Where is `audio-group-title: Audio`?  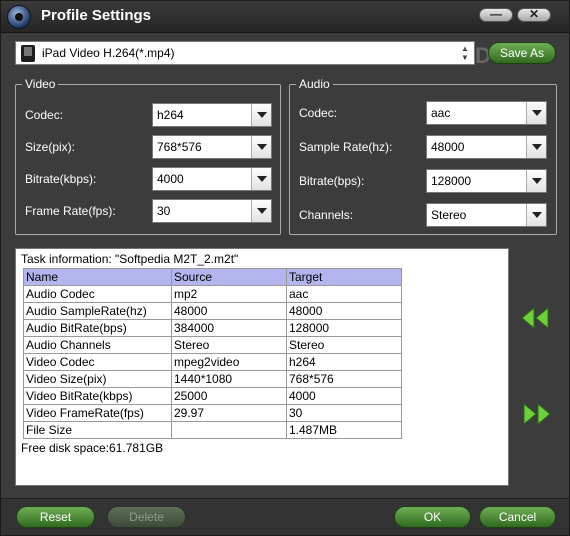 audio-group-title: Audio is located at coordinates (314, 84).